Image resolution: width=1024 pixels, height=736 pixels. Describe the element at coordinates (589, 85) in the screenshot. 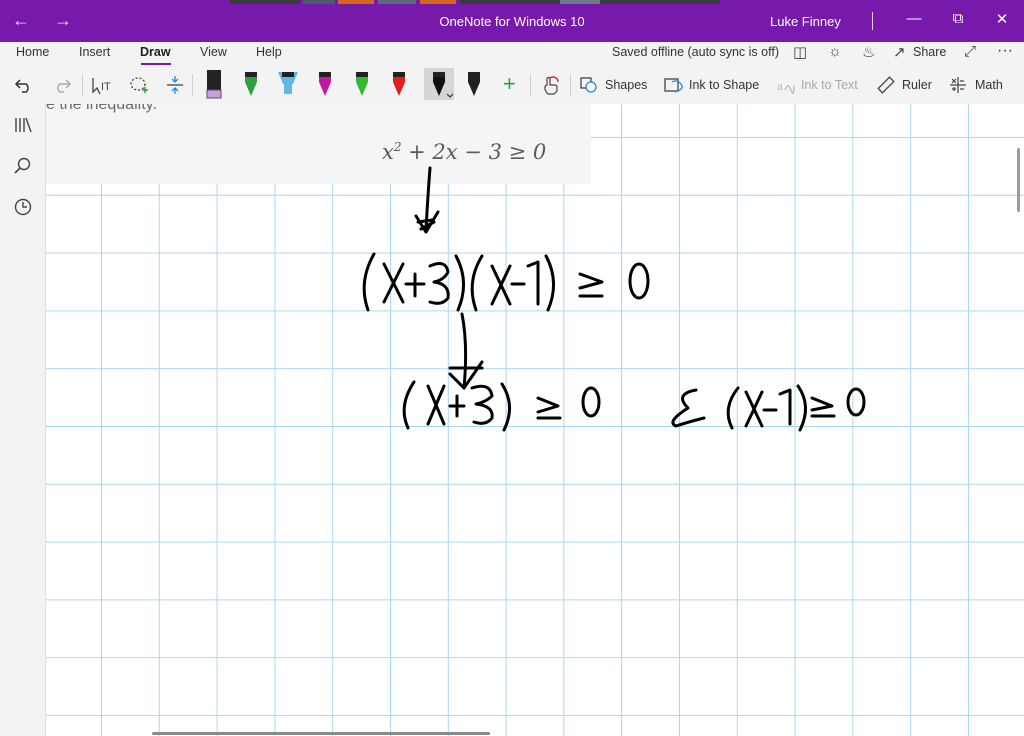

I see `shapes-icon` at that location.